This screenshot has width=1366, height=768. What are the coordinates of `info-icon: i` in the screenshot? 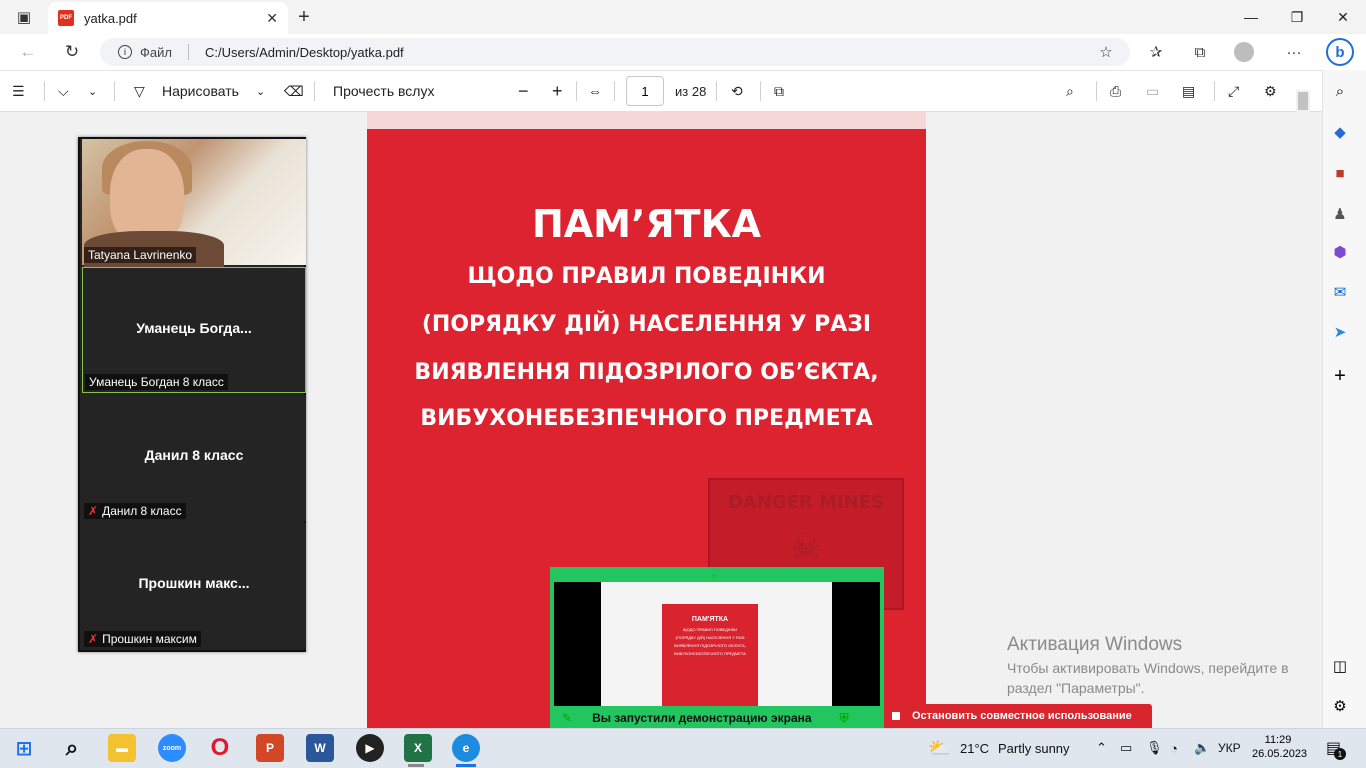 It's located at (125, 52).